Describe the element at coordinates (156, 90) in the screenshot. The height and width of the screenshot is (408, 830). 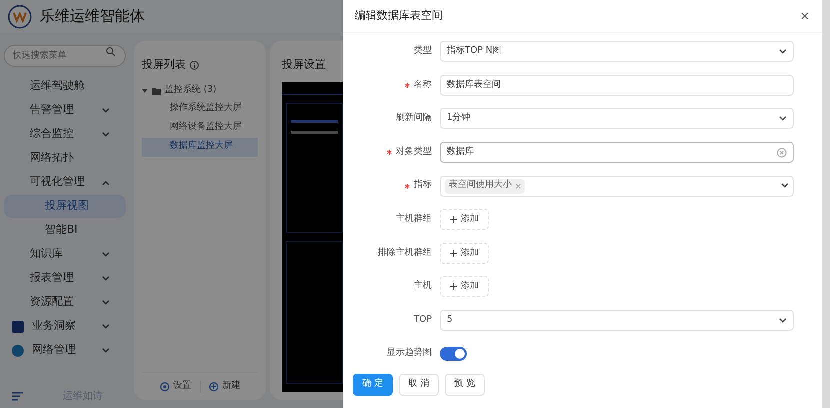
I see `folder-icon` at that location.